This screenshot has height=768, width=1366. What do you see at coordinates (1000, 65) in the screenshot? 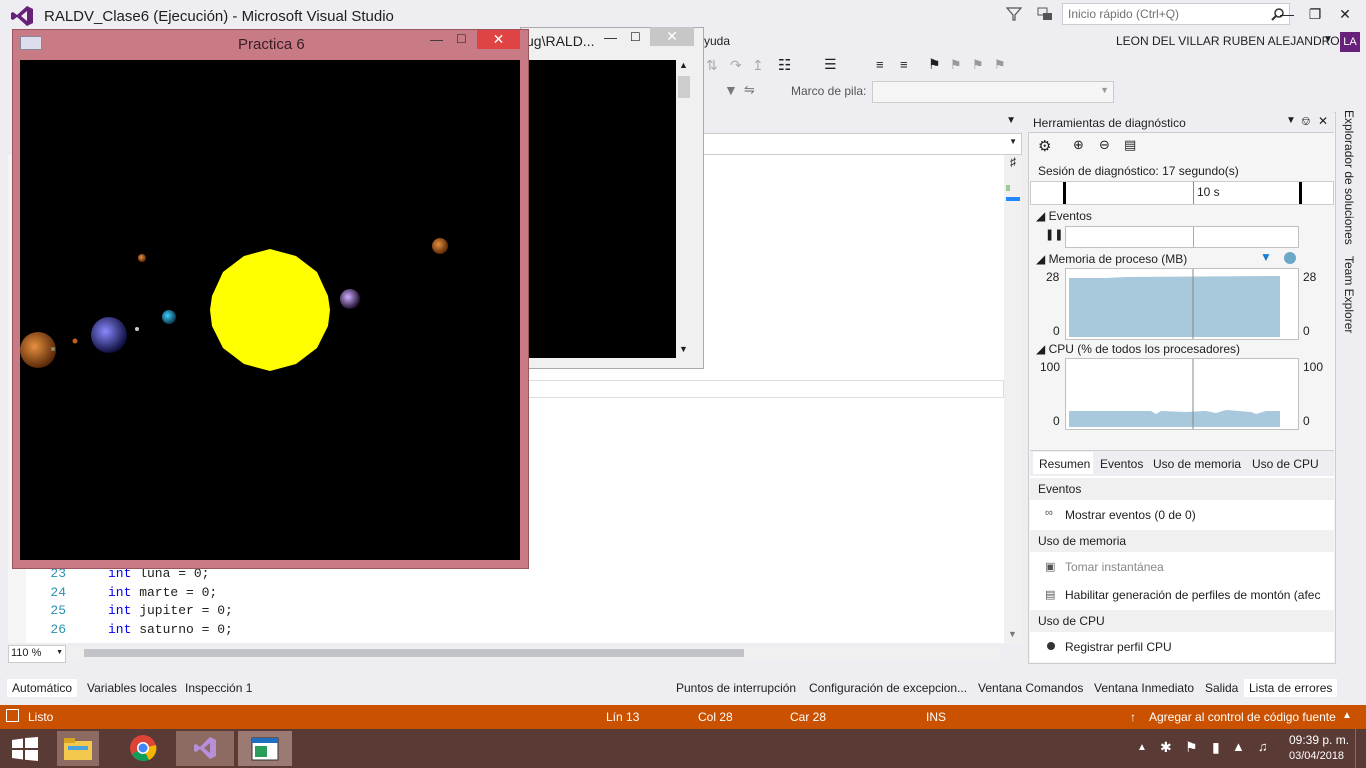
I see `clear-bookmarks-icon: ⚑` at bounding box center [1000, 65].